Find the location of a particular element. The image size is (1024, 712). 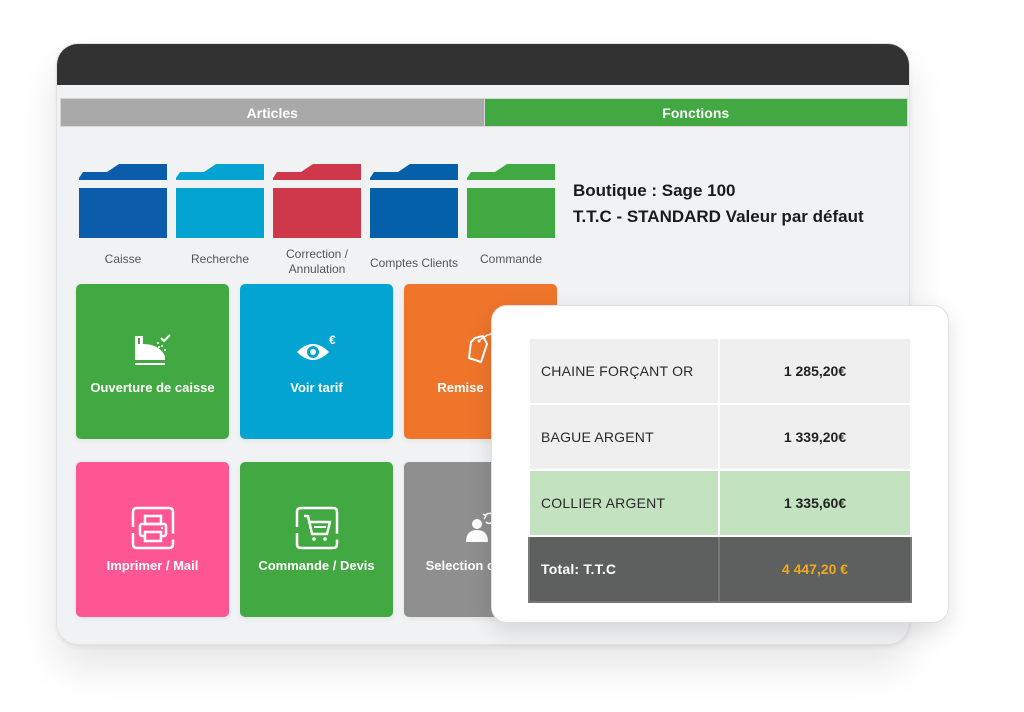

folder-commande: Commande is located at coordinates (511, 215).